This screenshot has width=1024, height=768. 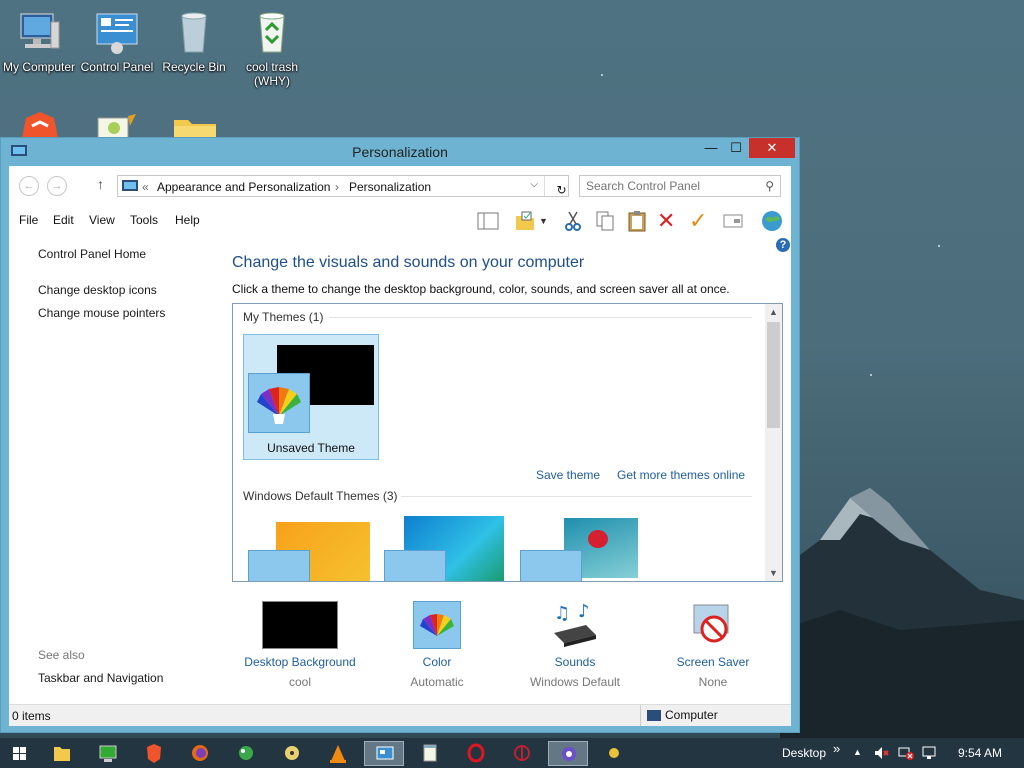 I want to click on dropdown-arrow-icon: ▼, so click(x=545, y=221).